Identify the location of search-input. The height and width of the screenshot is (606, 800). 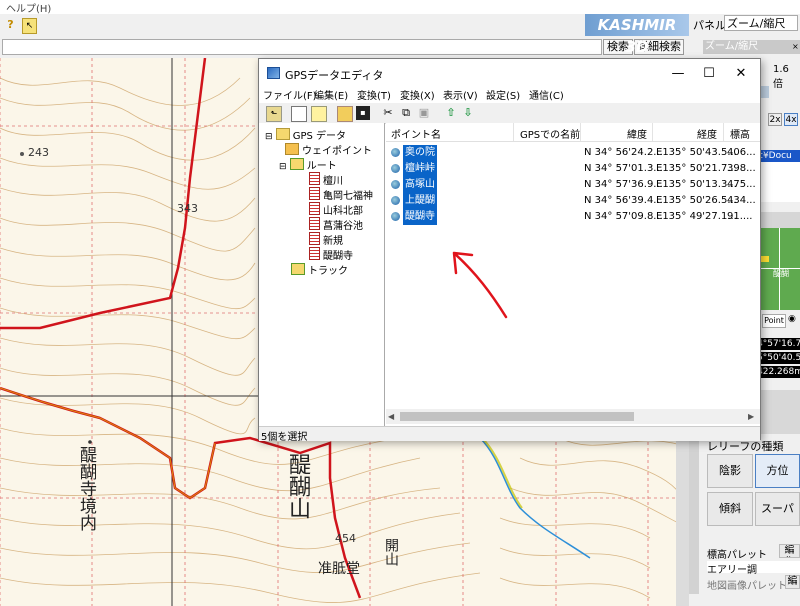
(302, 47).